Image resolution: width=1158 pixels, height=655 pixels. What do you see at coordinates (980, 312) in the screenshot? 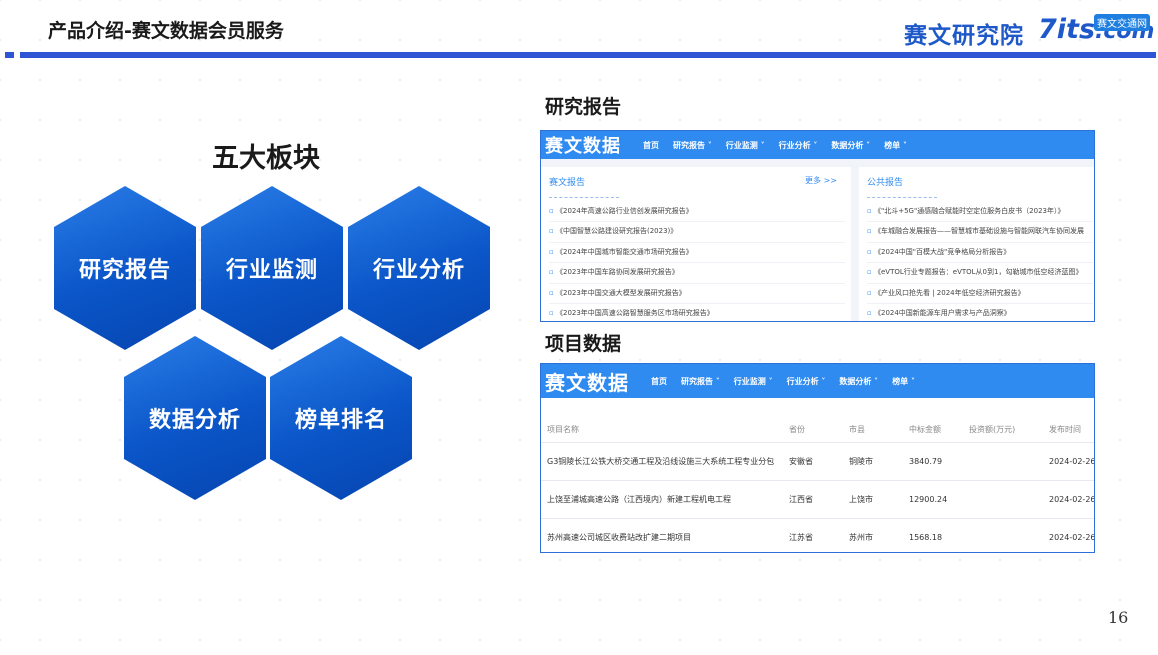
I see `report-item: 《2024中国新能源车用户需求与产品洞察》` at bounding box center [980, 312].